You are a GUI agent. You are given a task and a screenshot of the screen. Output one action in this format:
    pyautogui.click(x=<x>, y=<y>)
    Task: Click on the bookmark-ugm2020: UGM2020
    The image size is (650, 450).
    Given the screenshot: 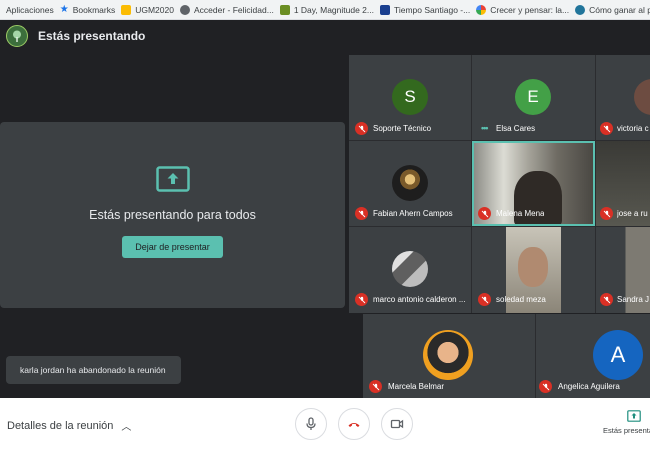 What is the action you would take?
    pyautogui.click(x=147, y=9)
    